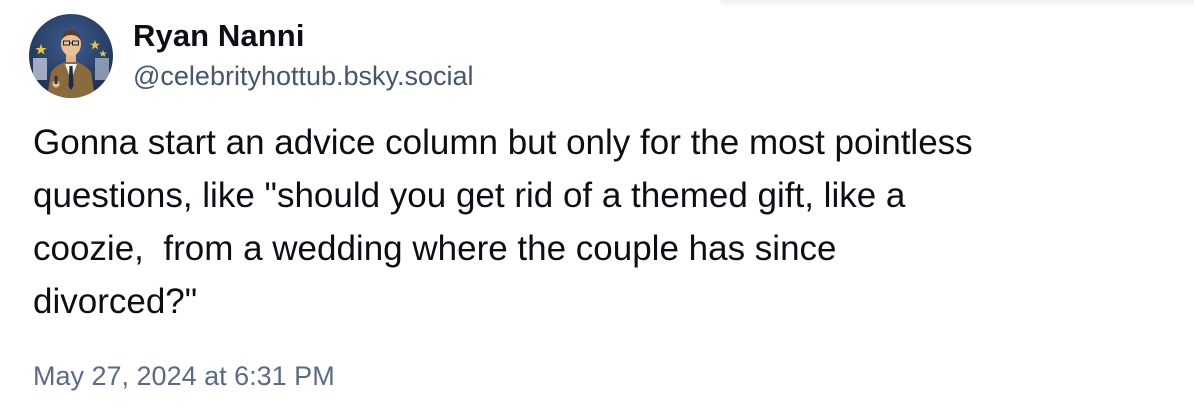 The height and width of the screenshot is (416, 1194). What do you see at coordinates (184, 376) in the screenshot?
I see `post-timestamp: May 27, 2024 at 6:31 PM` at bounding box center [184, 376].